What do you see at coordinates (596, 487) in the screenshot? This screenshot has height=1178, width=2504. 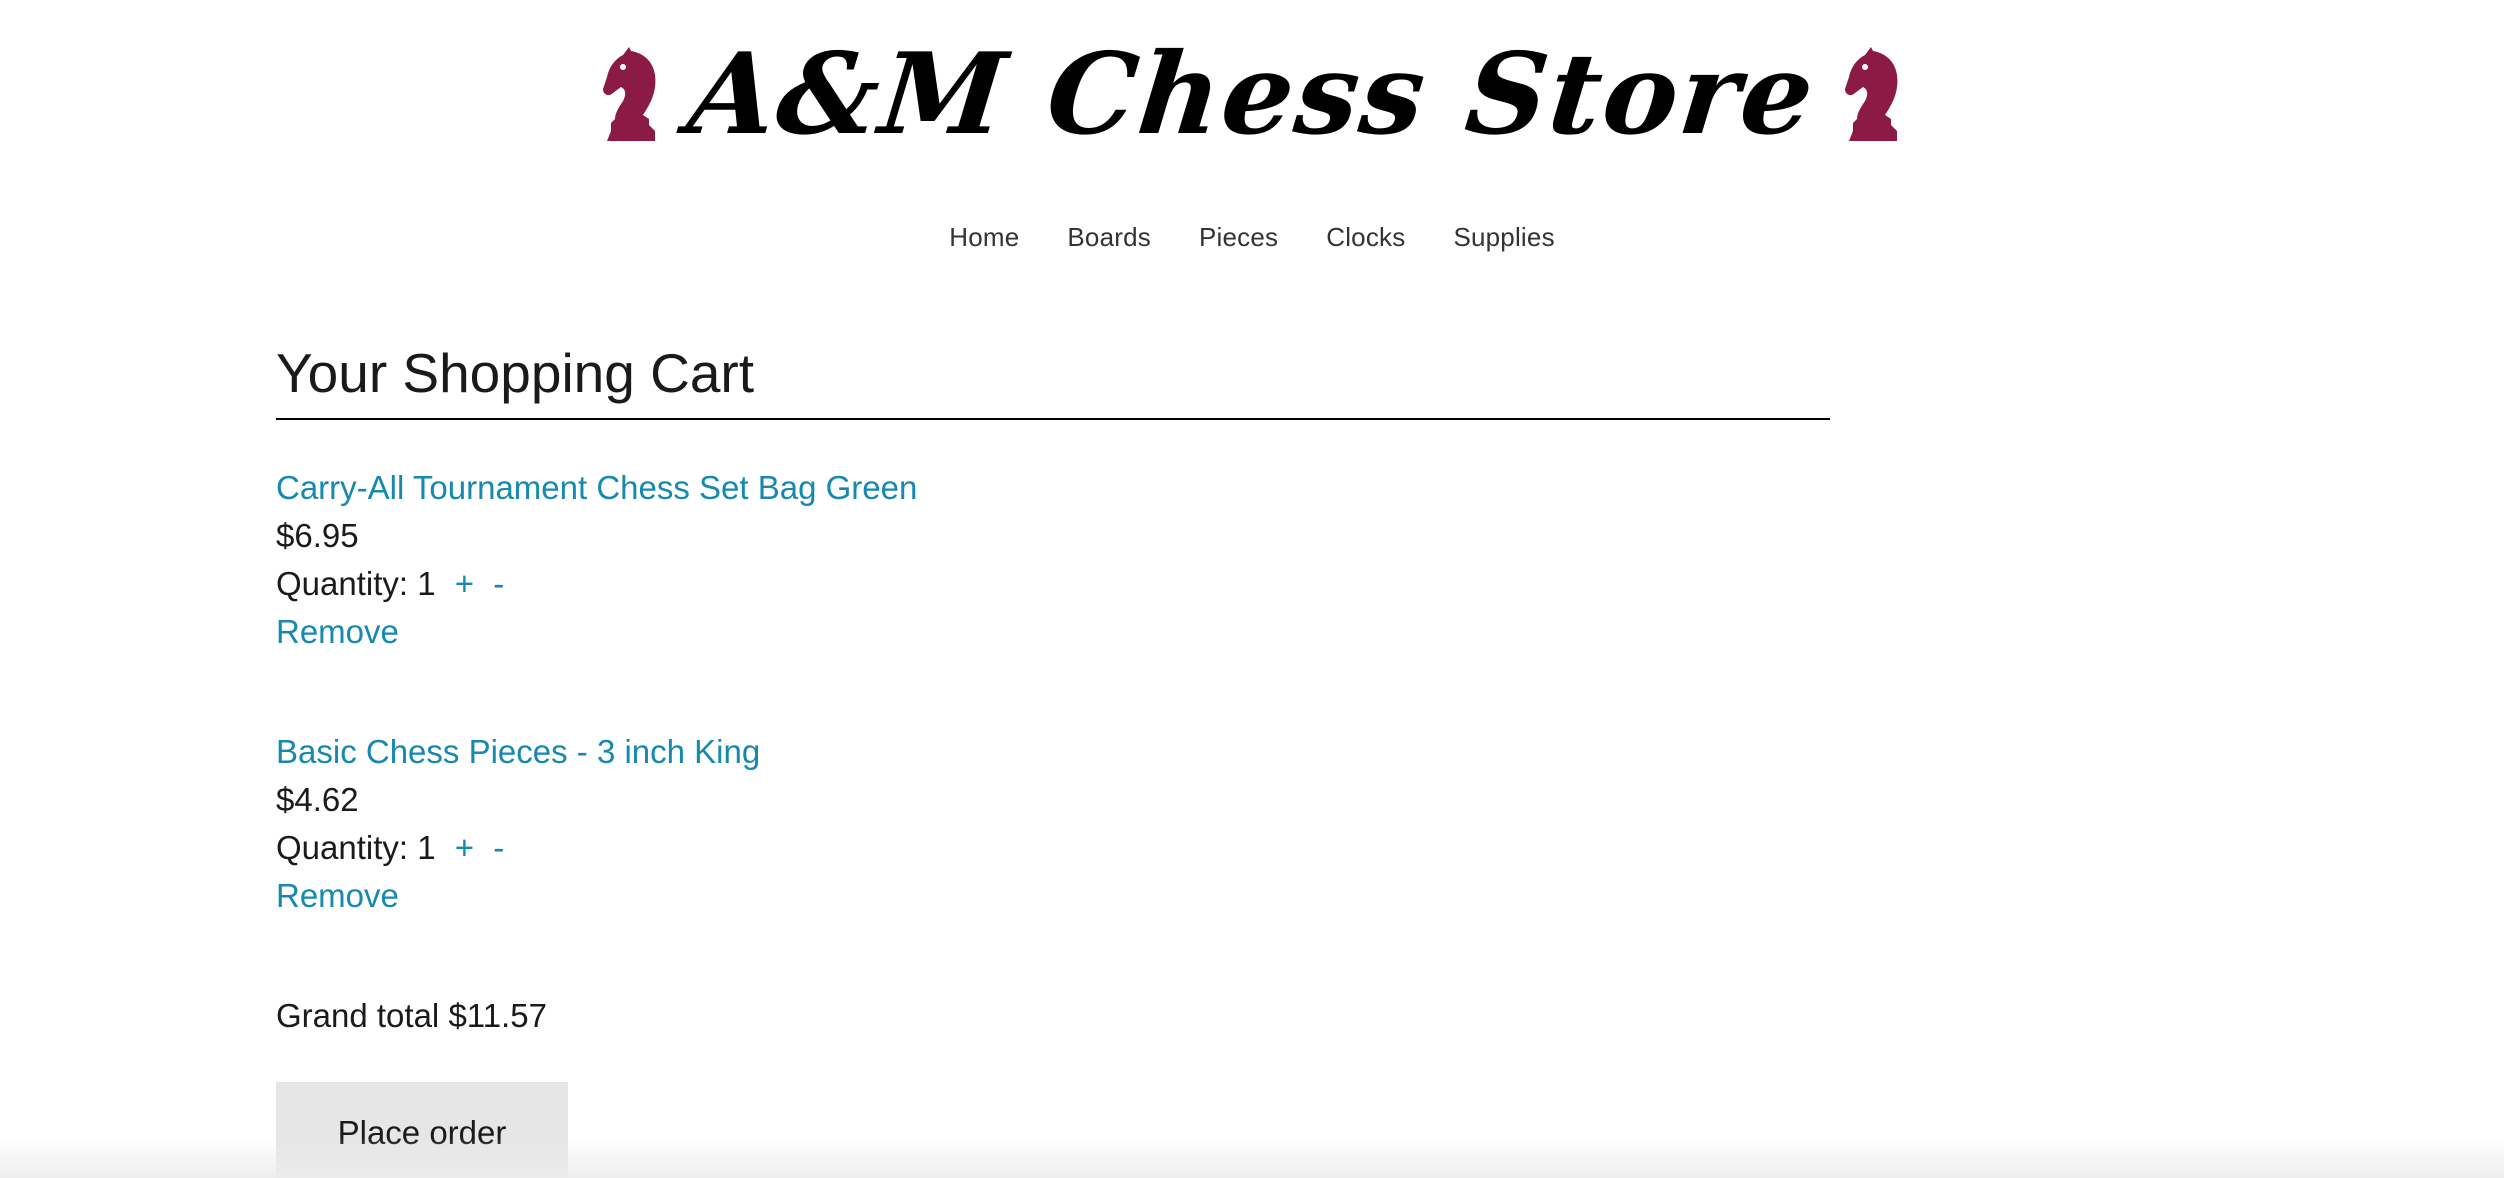 I see `product-link: Carry-All Tournament Chess Set Bag Green` at bounding box center [596, 487].